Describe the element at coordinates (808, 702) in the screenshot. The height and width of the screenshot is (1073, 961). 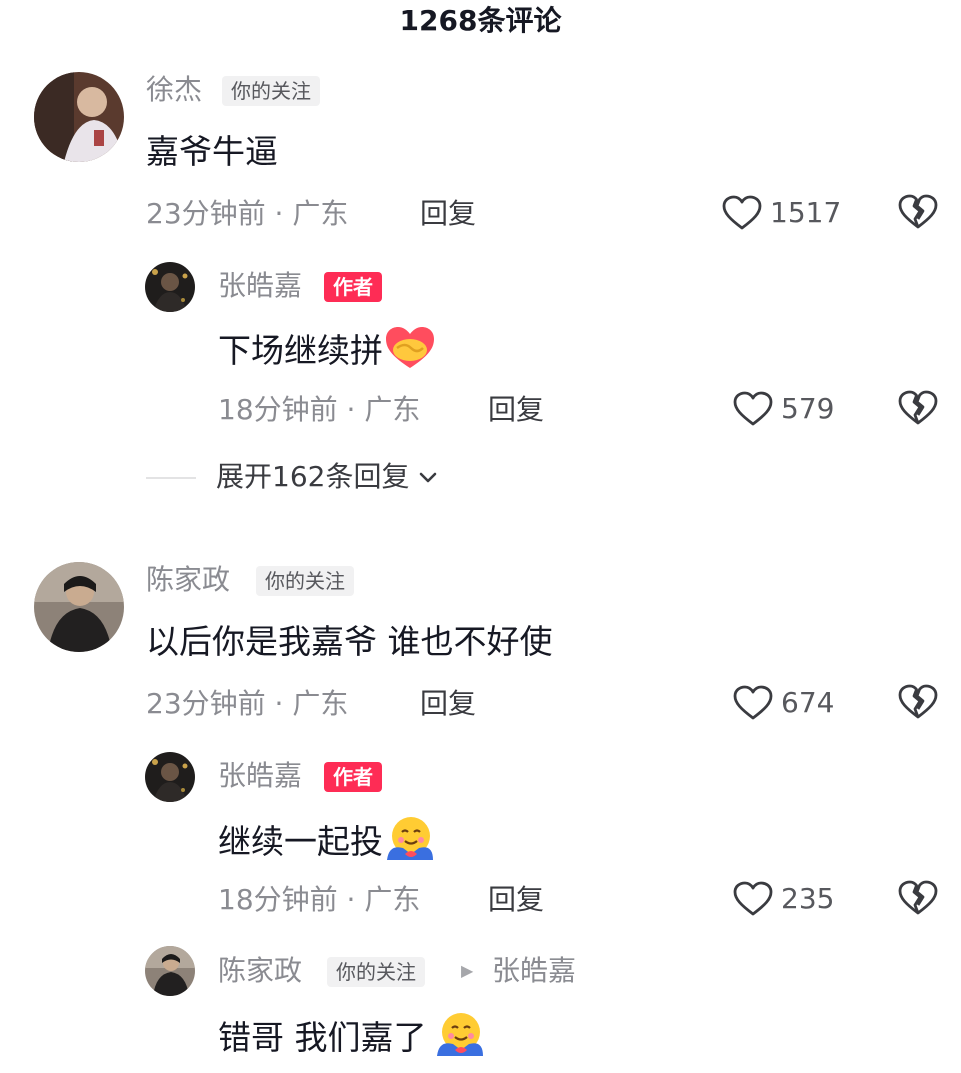
I see `like-count: 674` at that location.